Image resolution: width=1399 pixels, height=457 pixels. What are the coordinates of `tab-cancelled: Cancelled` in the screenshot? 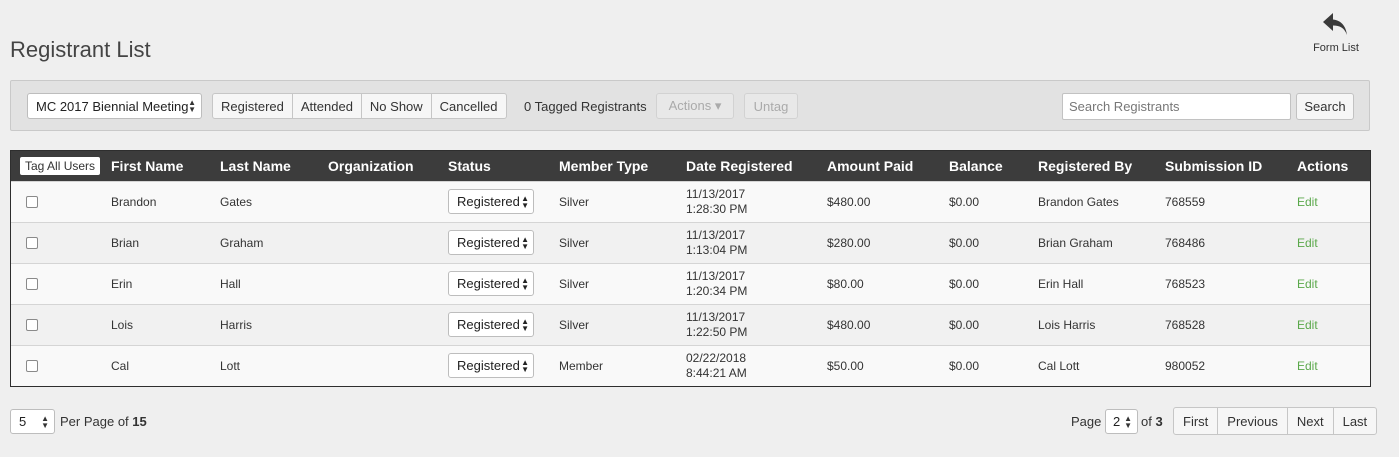 It's located at (468, 106).